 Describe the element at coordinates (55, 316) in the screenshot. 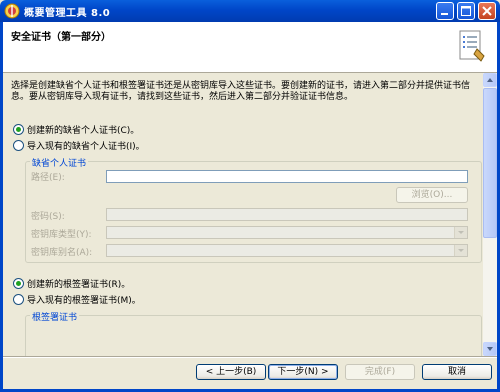

I see `group-legend: 根签署证书` at that location.